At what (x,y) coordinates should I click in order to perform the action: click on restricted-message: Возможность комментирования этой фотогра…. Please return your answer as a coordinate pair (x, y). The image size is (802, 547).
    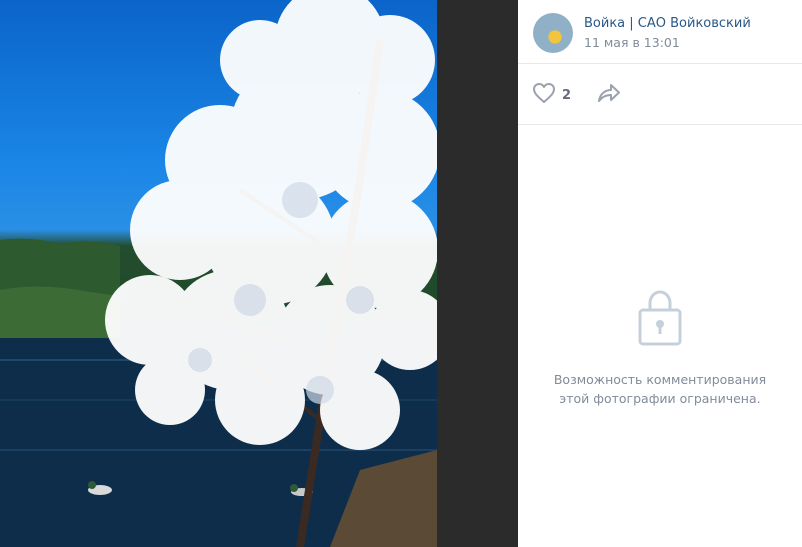
    Looking at the image, I should click on (660, 389).